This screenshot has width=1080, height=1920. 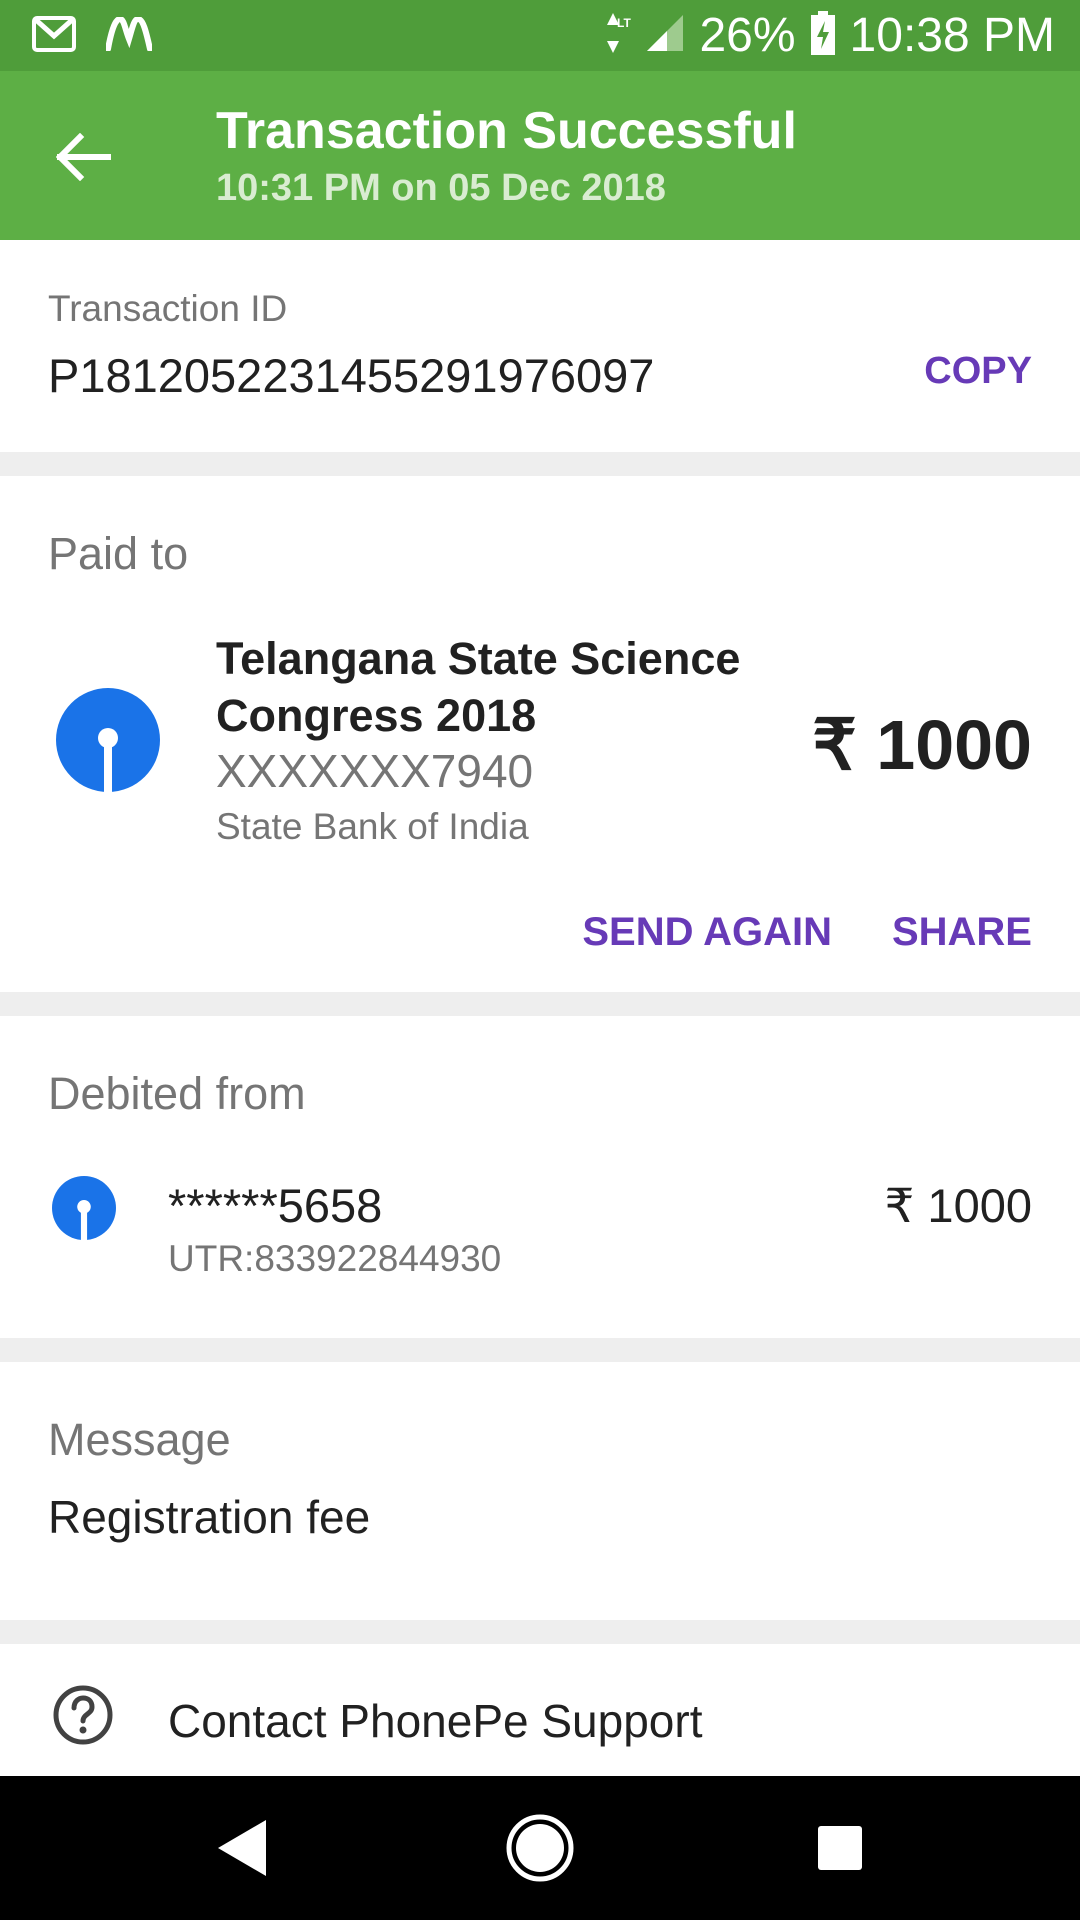 What do you see at coordinates (952, 35) in the screenshot?
I see `clock: 10:38 PM` at bounding box center [952, 35].